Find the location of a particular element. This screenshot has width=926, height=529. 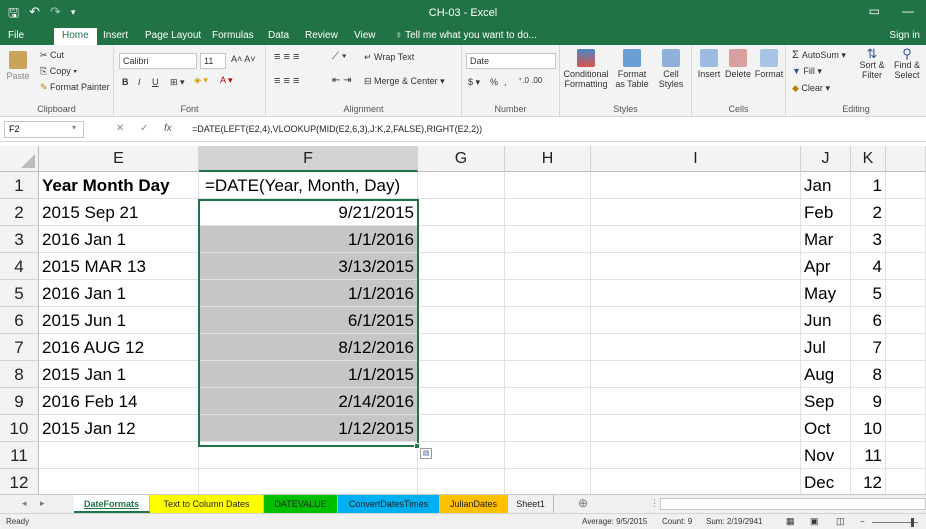

cell-f11 is located at coordinates (308, 455).